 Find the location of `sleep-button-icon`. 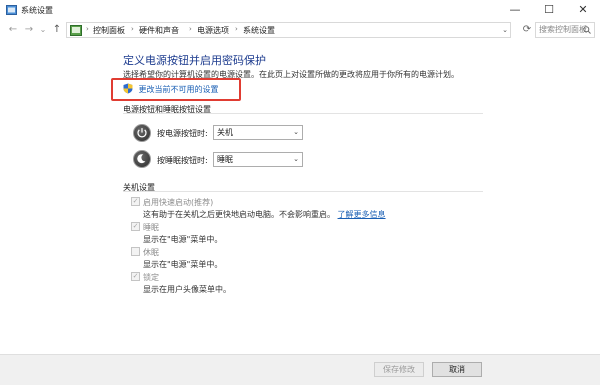

sleep-button-icon is located at coordinates (142, 159).